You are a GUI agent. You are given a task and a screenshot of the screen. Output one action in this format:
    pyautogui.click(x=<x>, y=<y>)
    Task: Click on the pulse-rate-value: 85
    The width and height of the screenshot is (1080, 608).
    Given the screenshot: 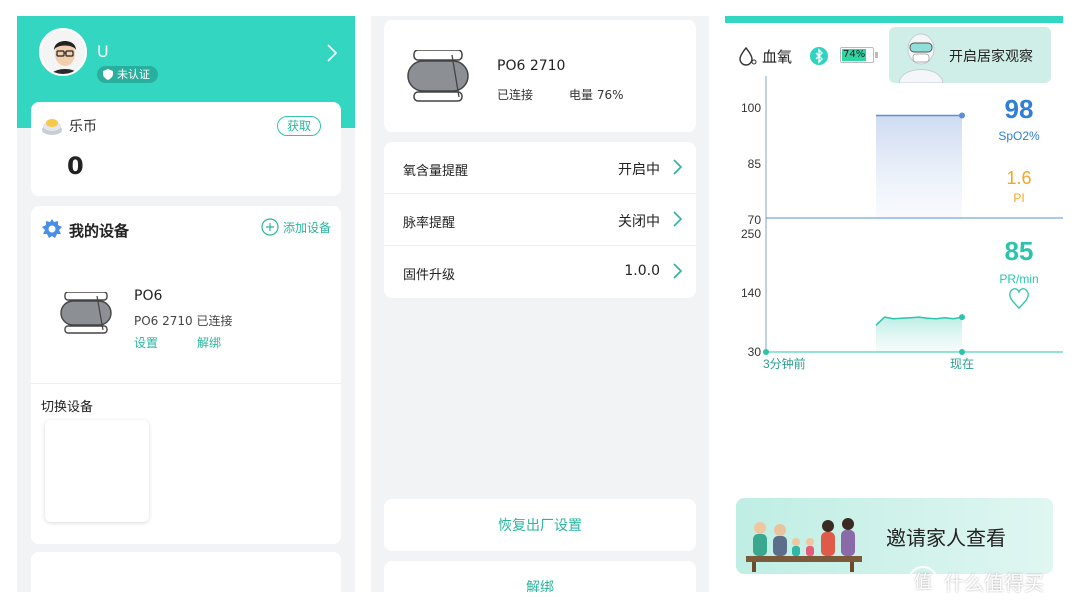 What is the action you would take?
    pyautogui.click(x=1019, y=251)
    